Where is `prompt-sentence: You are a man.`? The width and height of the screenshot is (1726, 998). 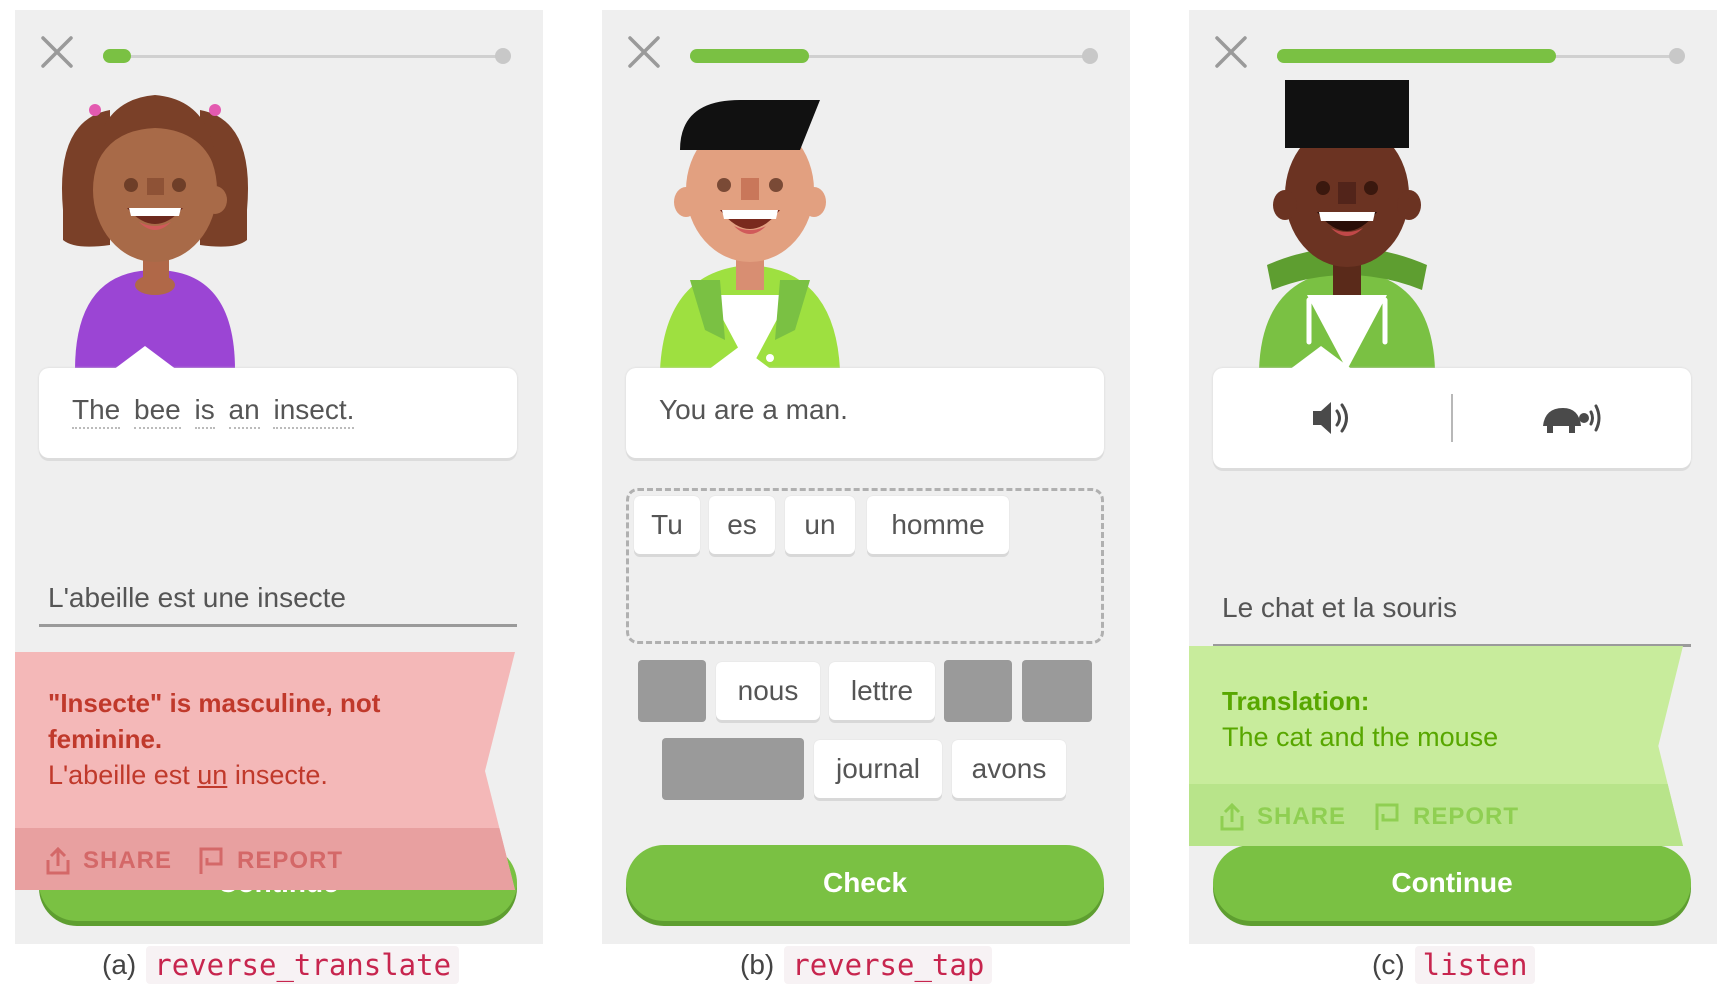 prompt-sentence: You are a man. is located at coordinates (753, 409).